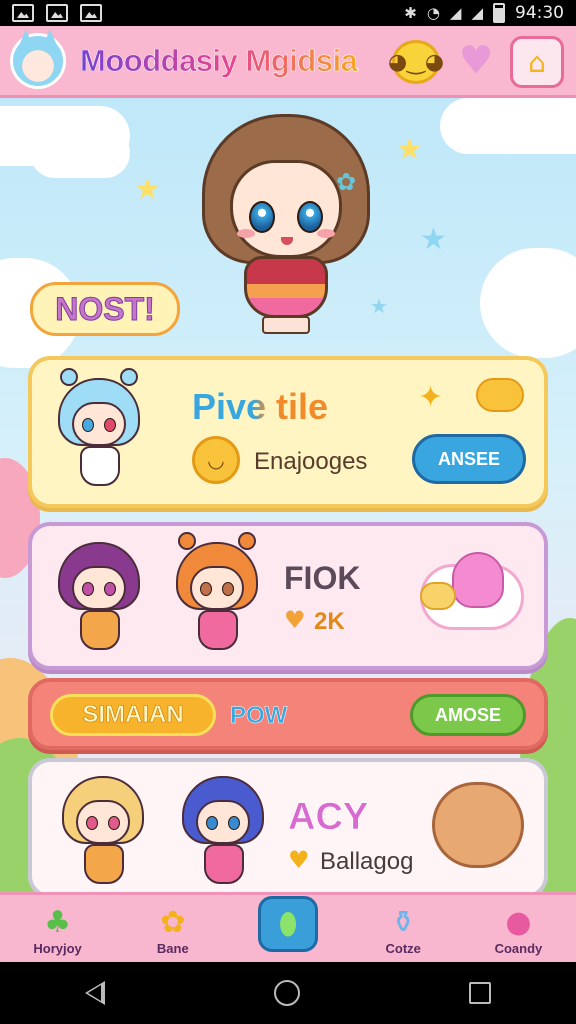 This screenshot has height=1024, width=576. I want to click on pet-face-icon, so click(478, 825).